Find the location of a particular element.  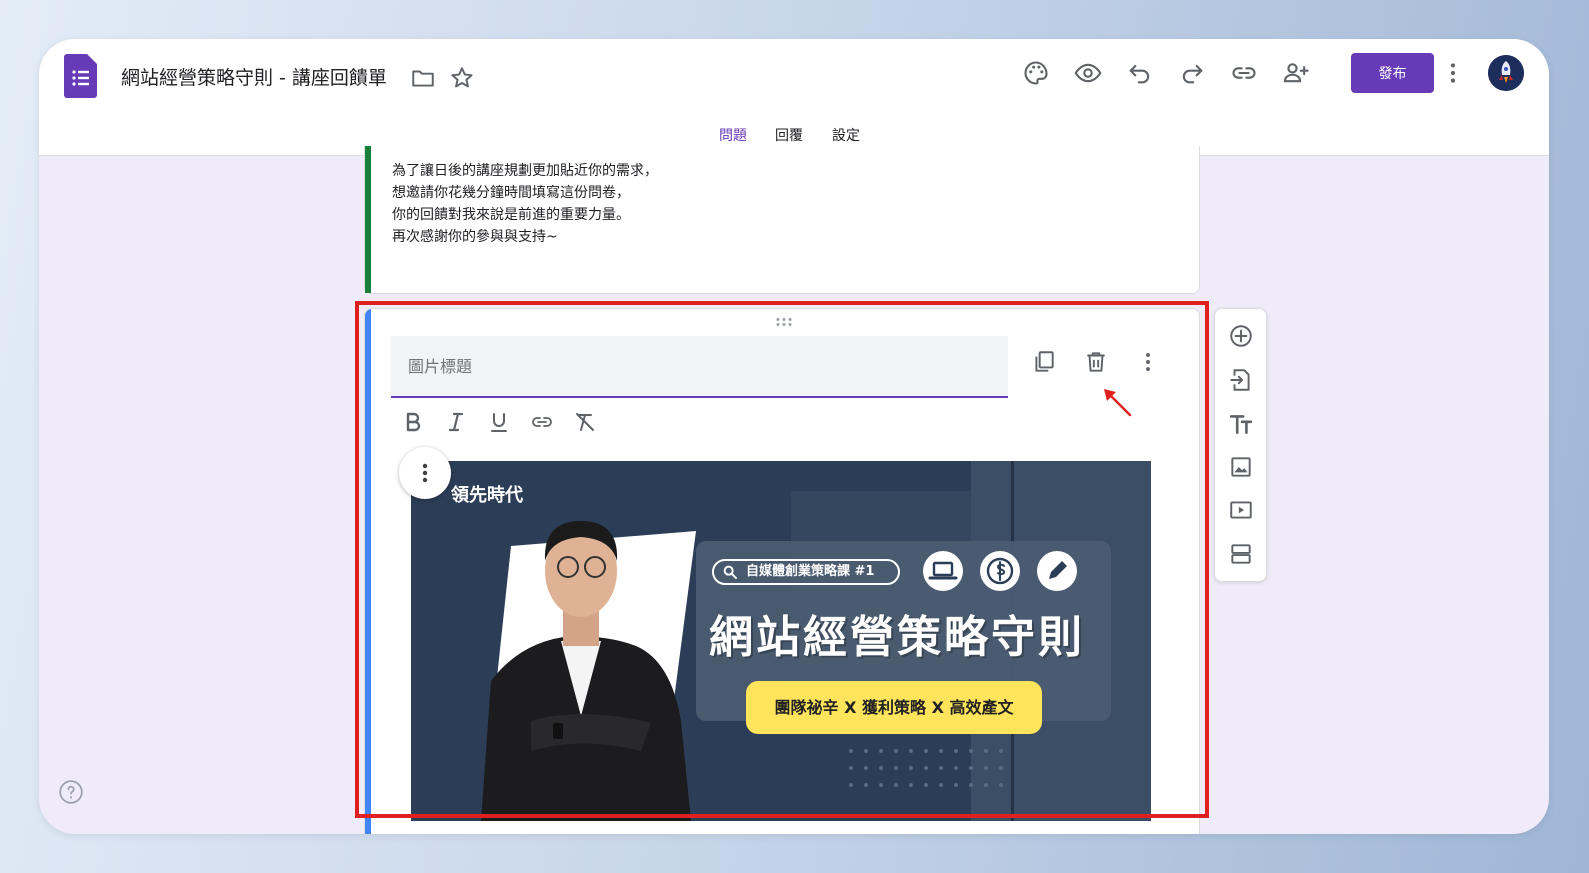

drag-handle-icon is located at coordinates (784, 322).